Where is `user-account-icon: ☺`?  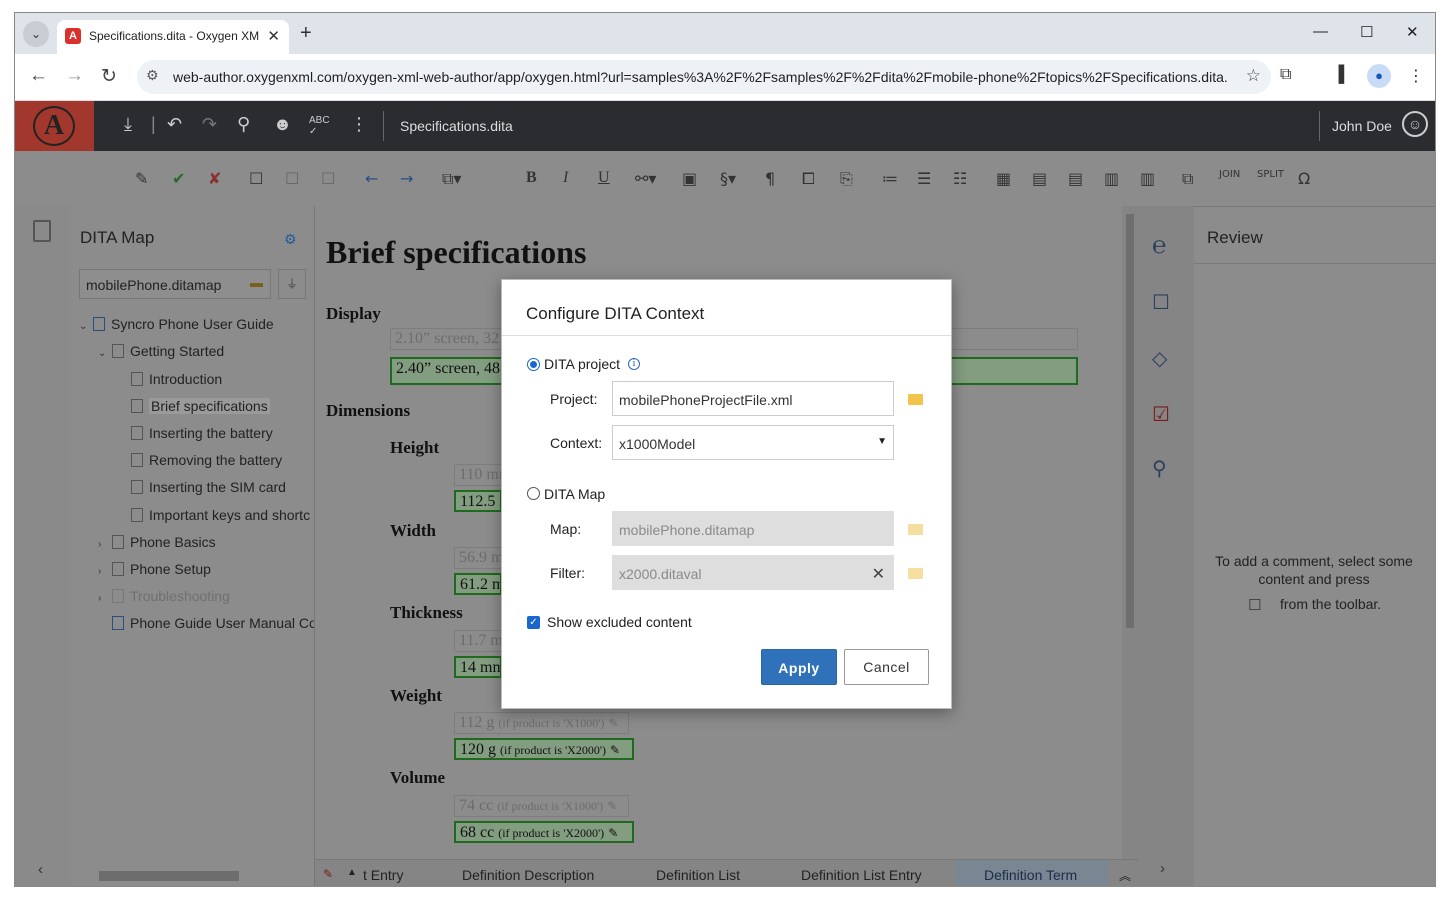 user-account-icon: ☺ is located at coordinates (1415, 124).